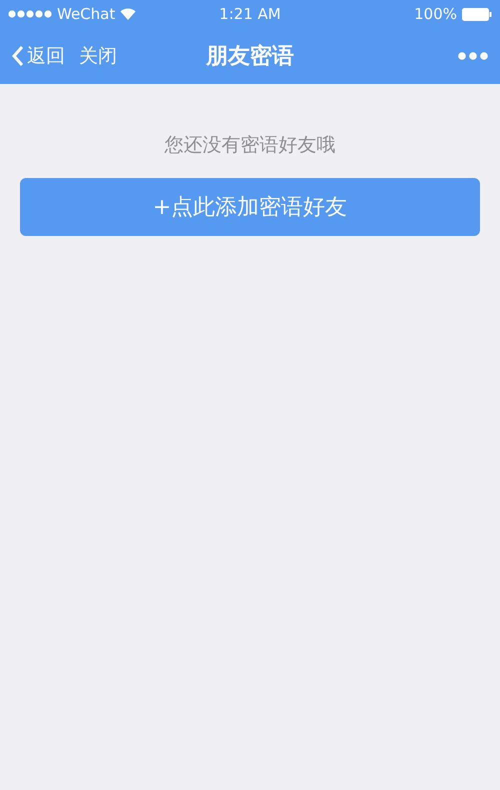 The width and height of the screenshot is (500, 790). I want to click on more-button, so click(473, 56).